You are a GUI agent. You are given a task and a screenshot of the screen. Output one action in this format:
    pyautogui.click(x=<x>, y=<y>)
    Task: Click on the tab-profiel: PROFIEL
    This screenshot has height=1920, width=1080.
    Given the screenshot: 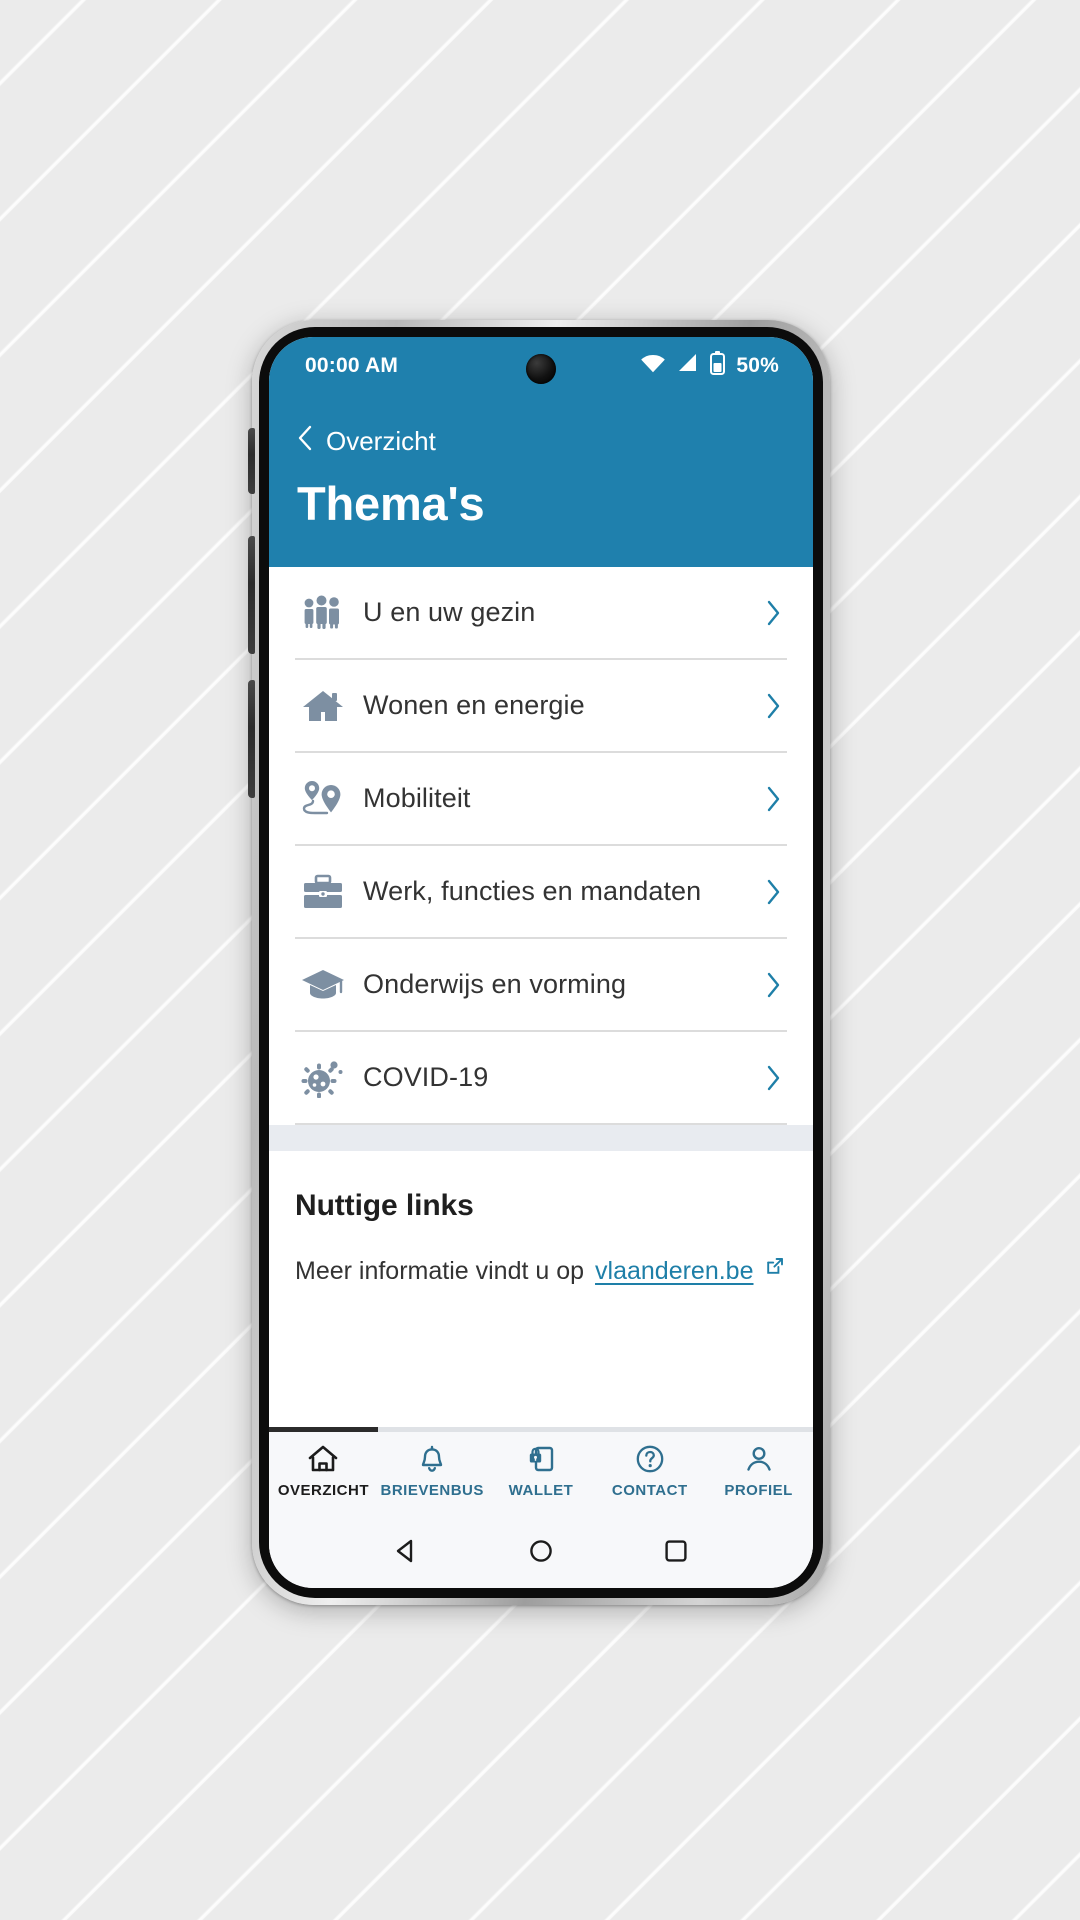 What is the action you would take?
    pyautogui.click(x=758, y=1470)
    